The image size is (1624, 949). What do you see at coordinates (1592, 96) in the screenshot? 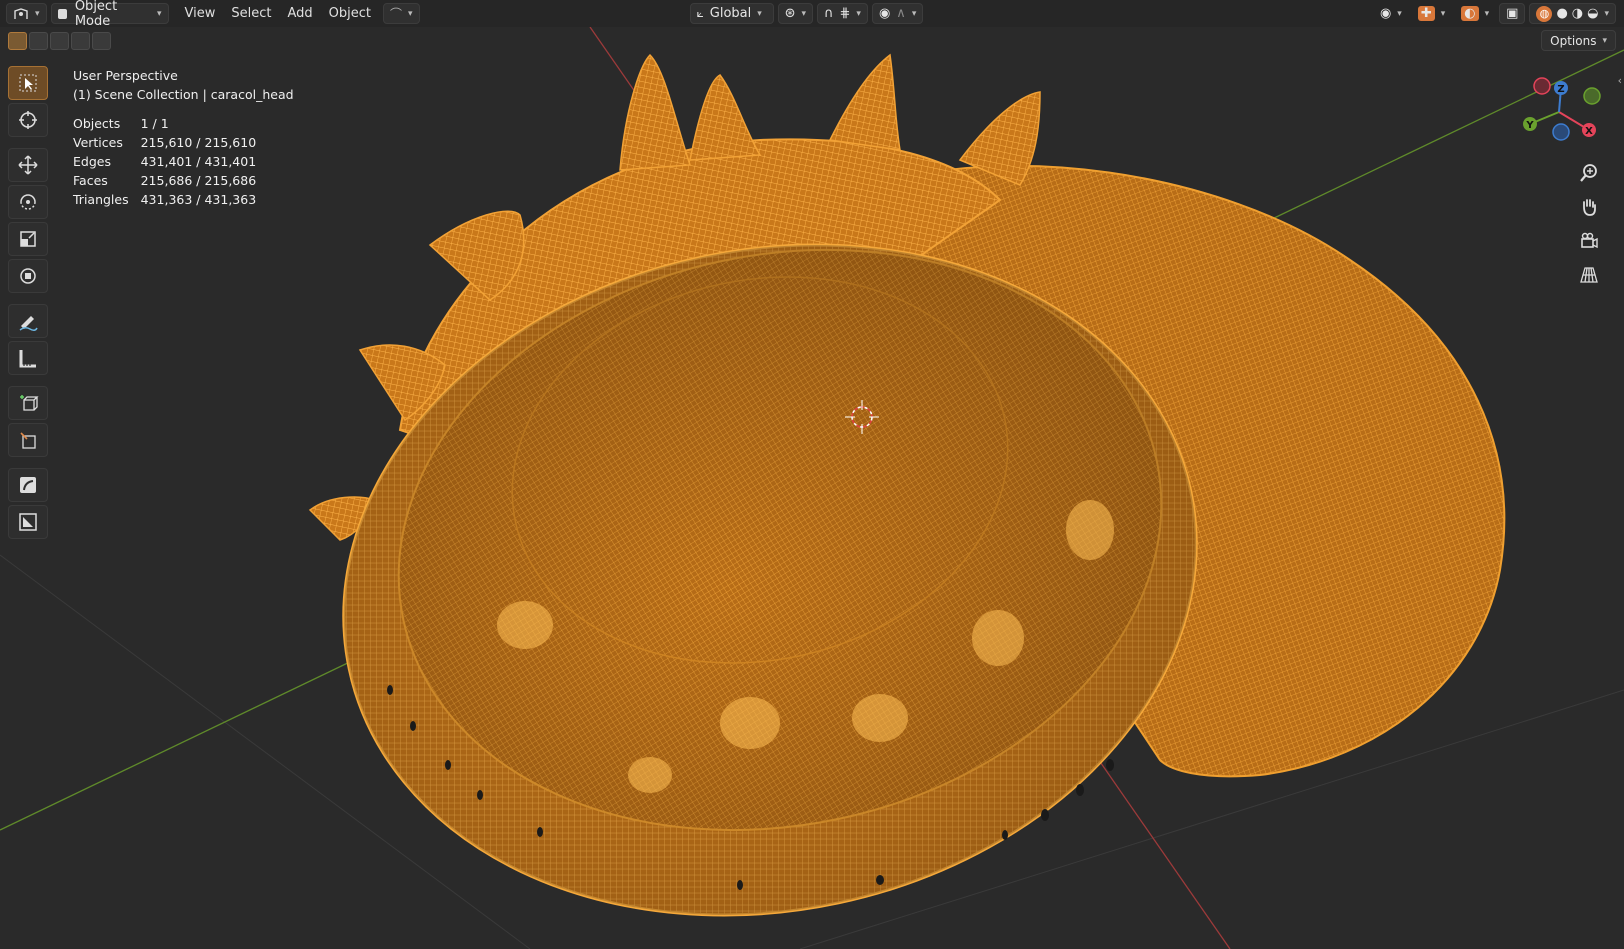
I see `neg-y-axis-icon` at bounding box center [1592, 96].